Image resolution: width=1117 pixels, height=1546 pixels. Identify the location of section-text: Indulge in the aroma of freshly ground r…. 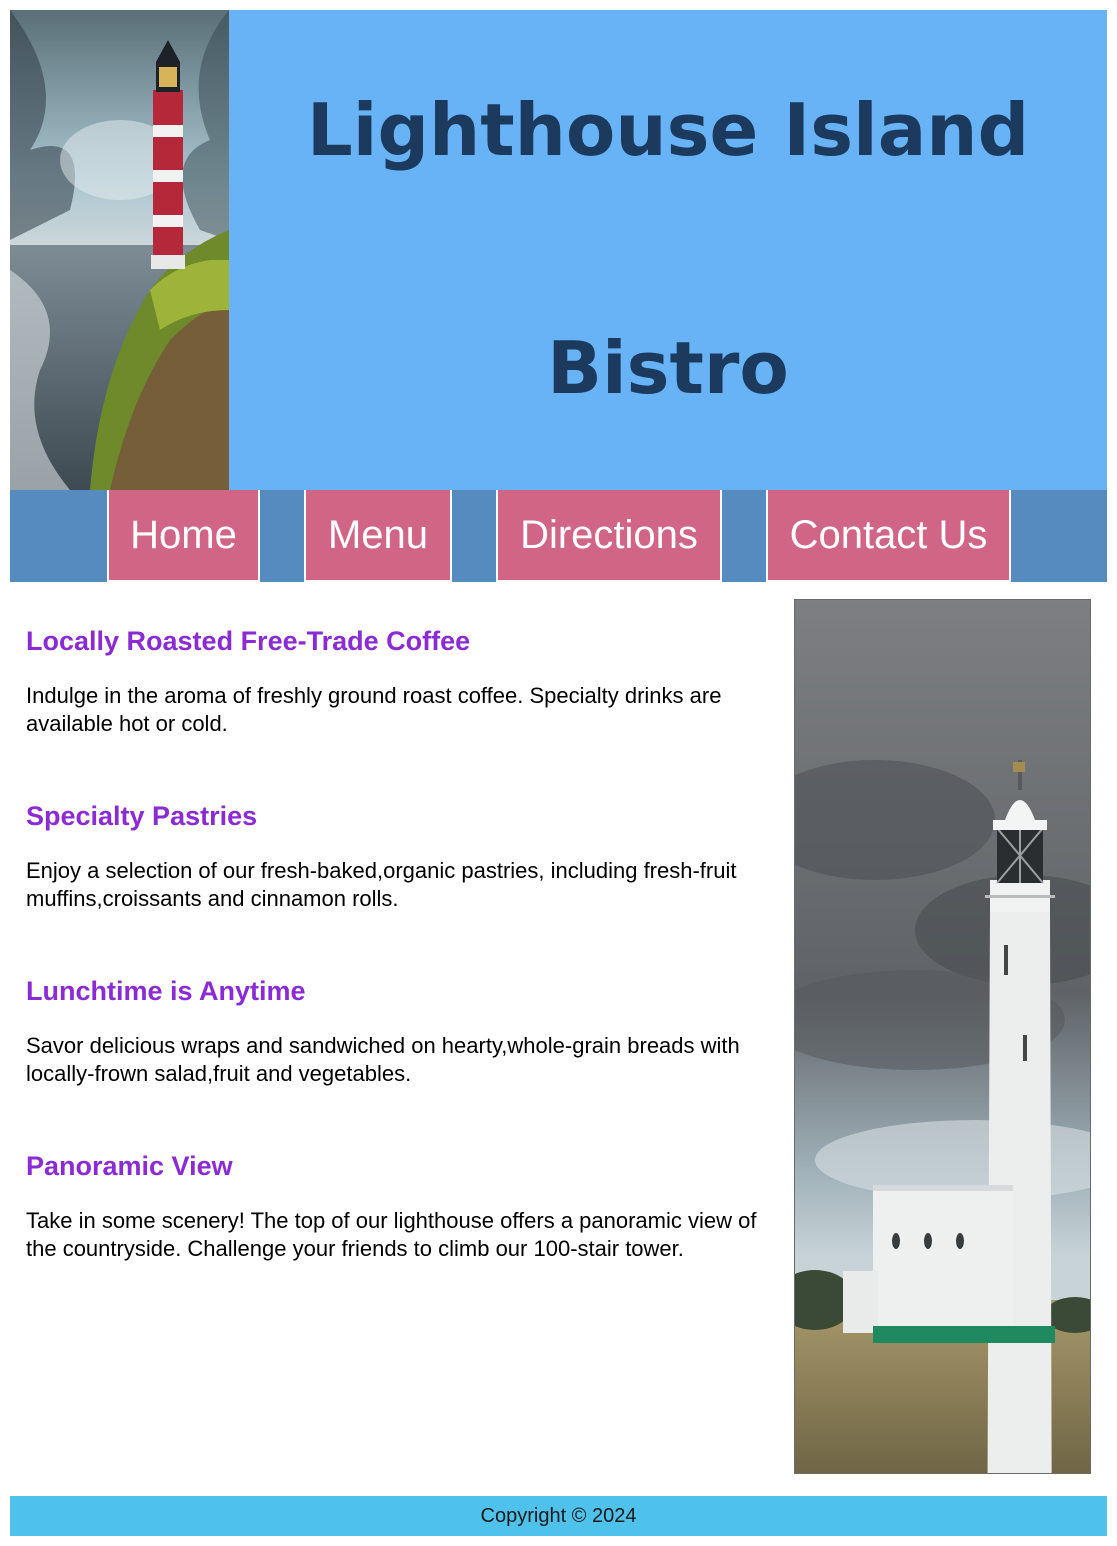
(374, 709).